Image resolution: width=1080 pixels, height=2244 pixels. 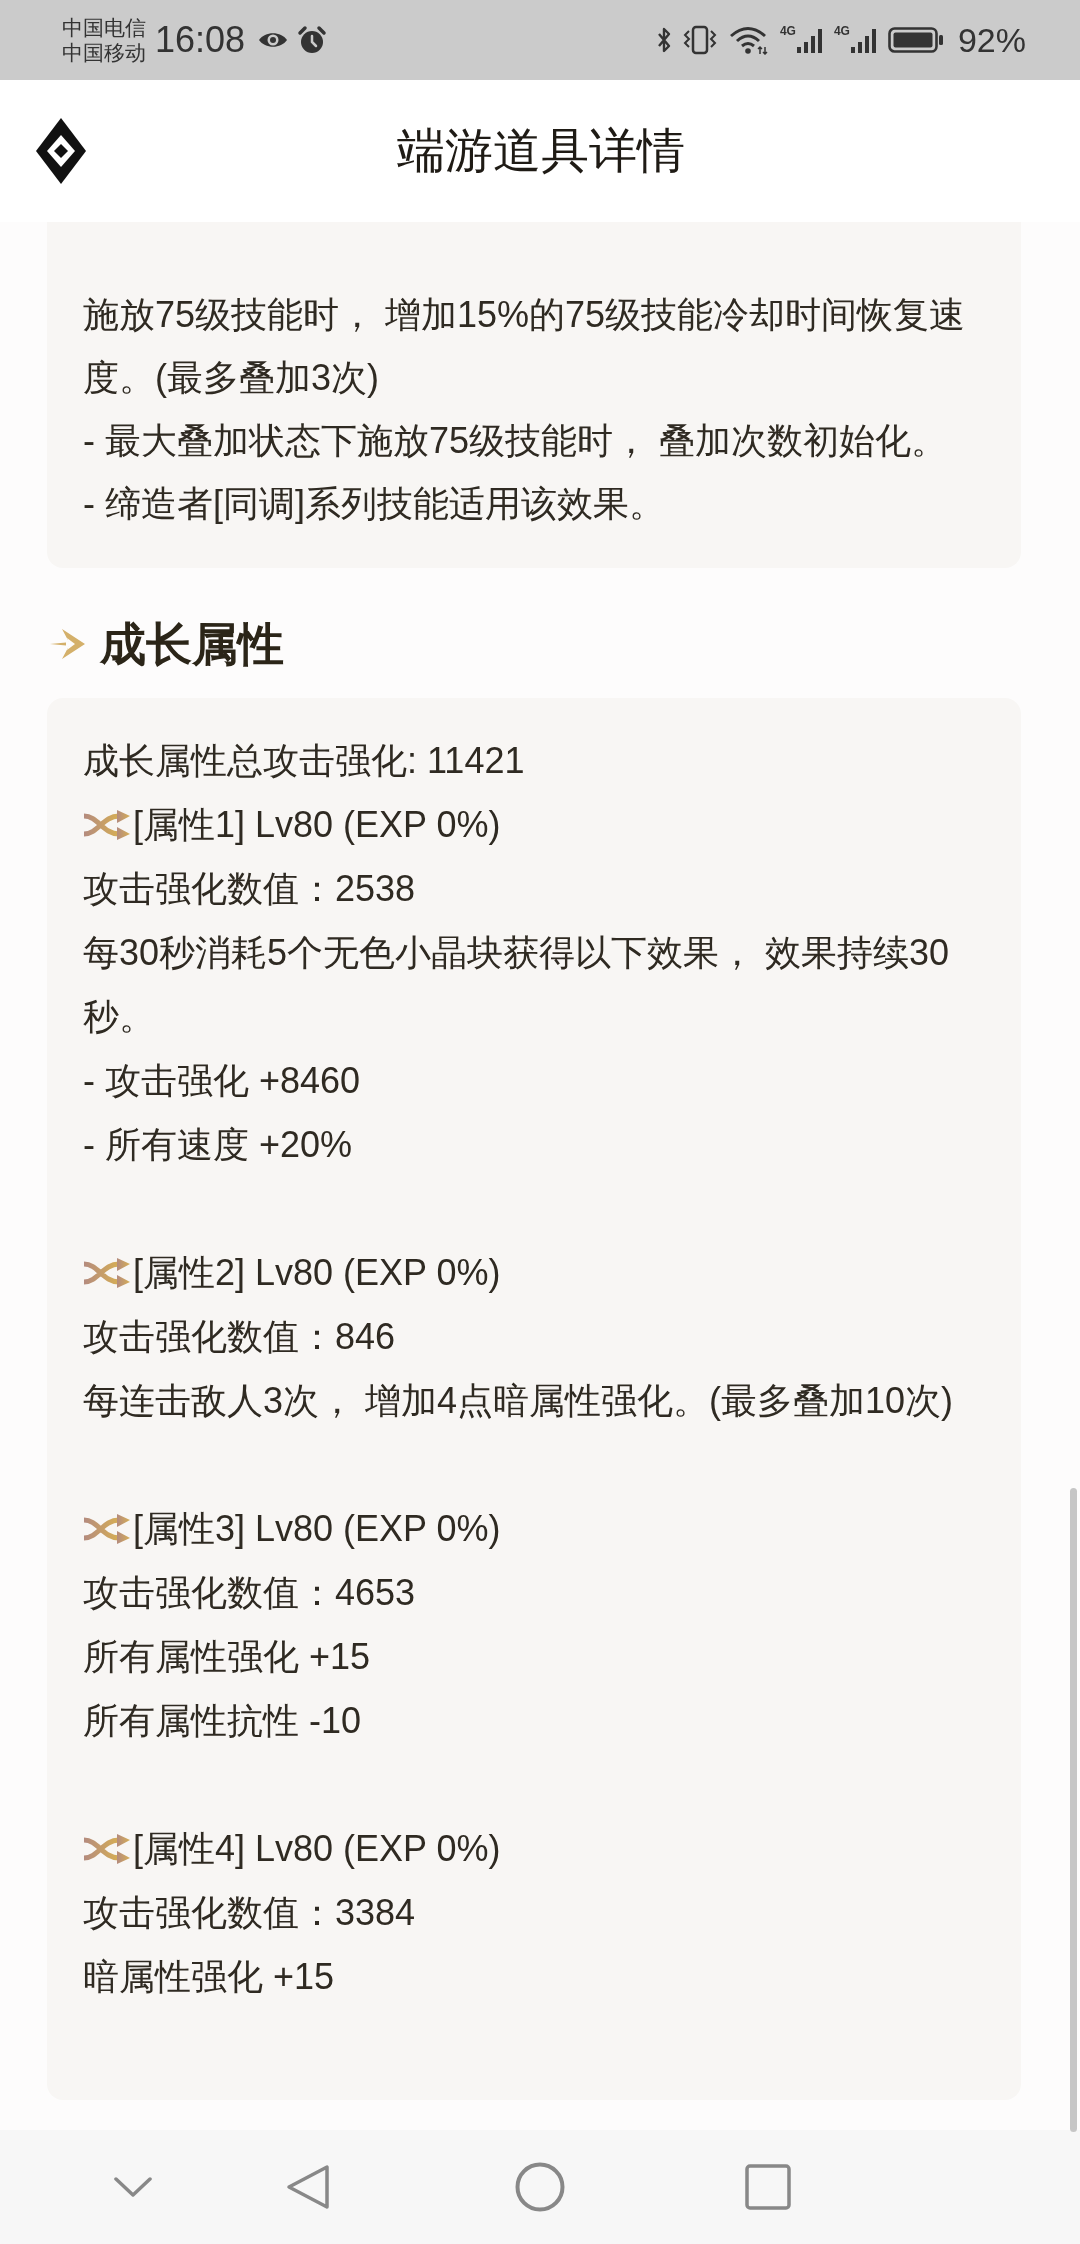 I want to click on attribute-text: 攻击强化数值：2538, so click(x=250, y=889).